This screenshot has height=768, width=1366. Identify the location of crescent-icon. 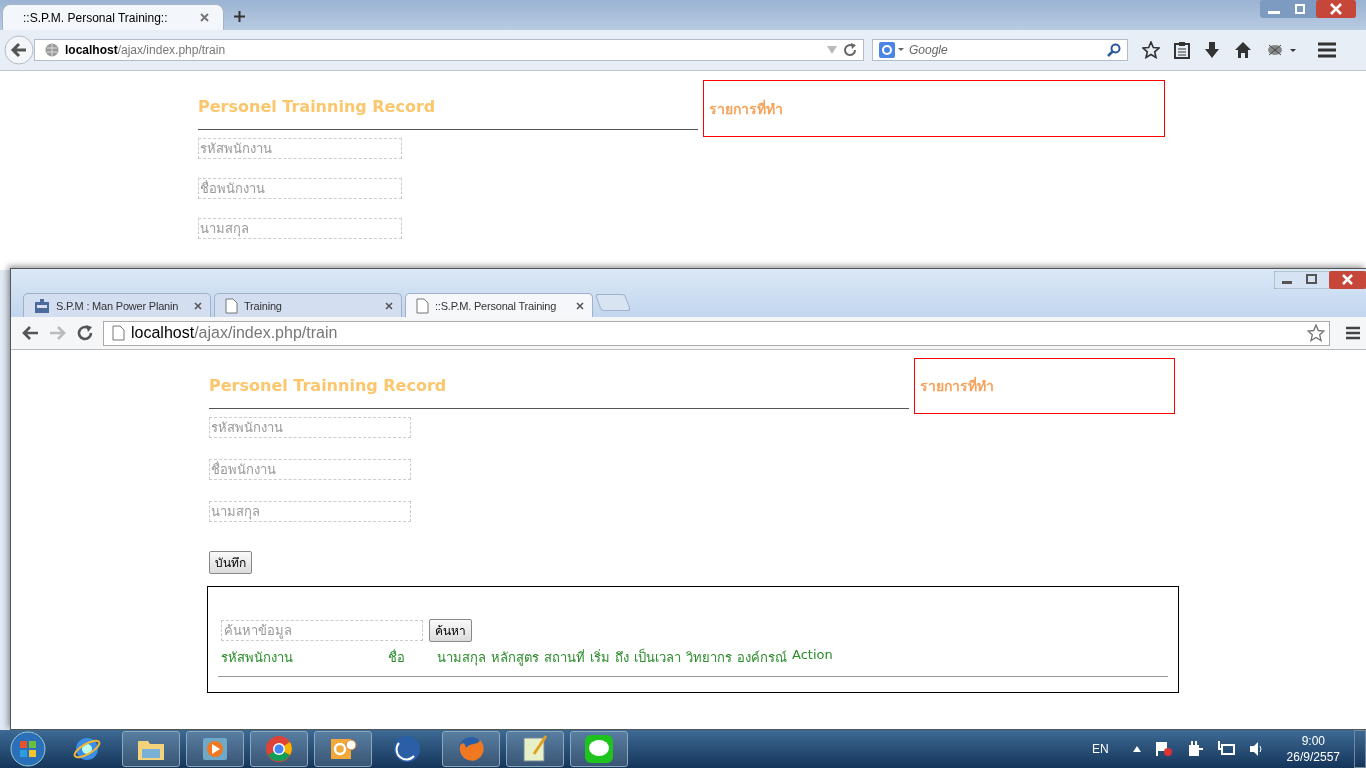
(407, 749).